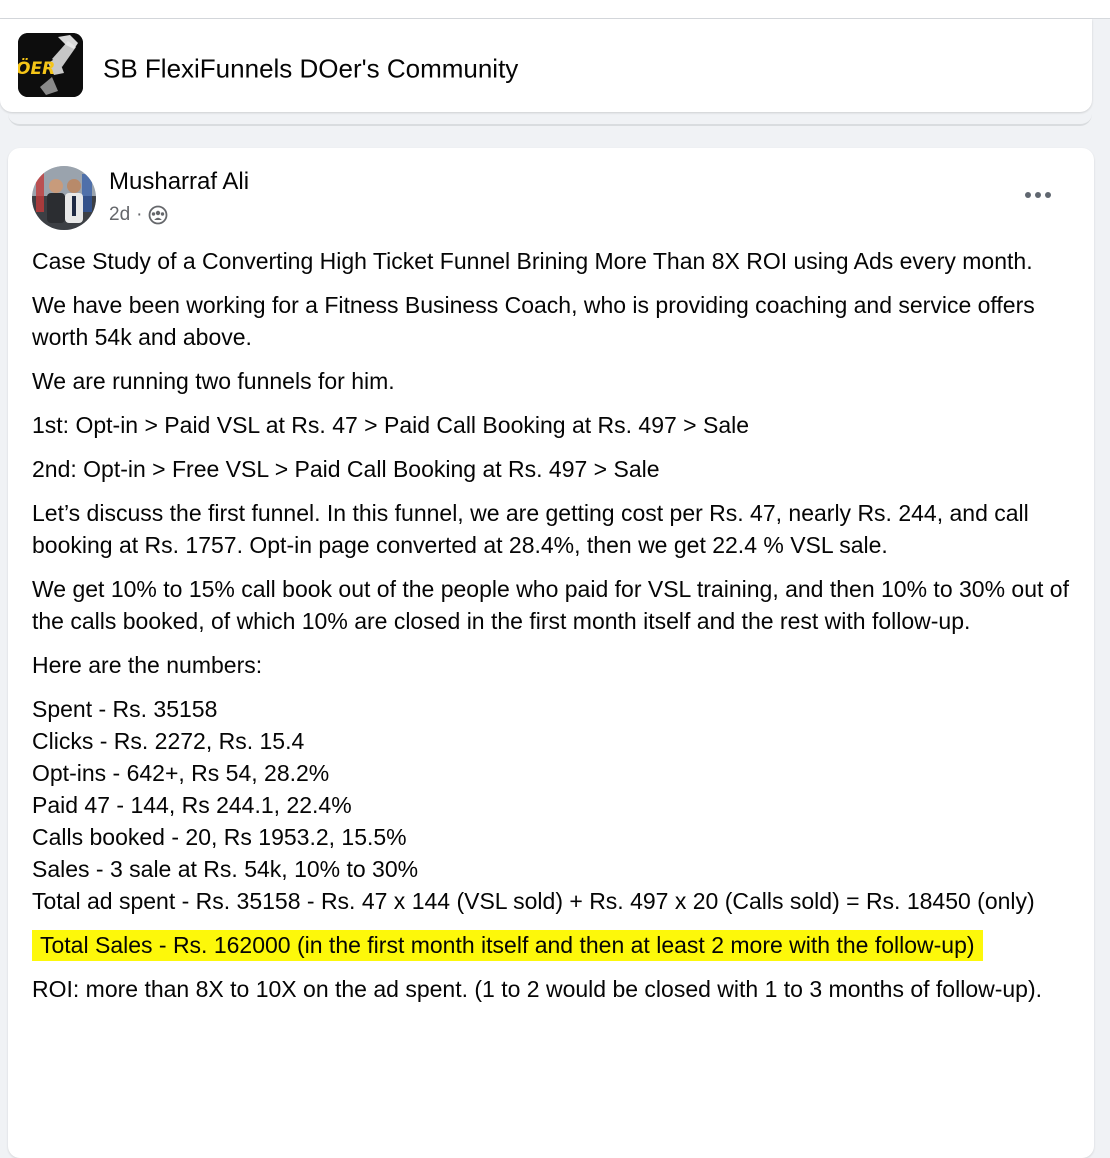  I want to click on group-logo-text: ÖER, so click(36, 68).